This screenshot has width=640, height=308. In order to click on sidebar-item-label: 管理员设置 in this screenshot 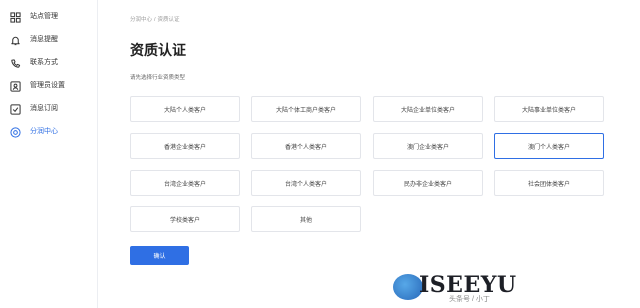, I will do `click(47, 85)`.